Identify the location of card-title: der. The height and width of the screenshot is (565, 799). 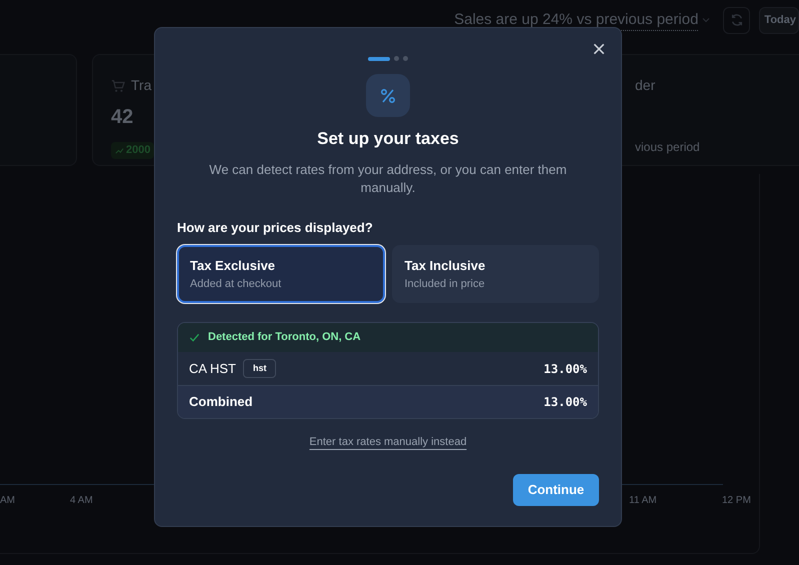
(645, 85).